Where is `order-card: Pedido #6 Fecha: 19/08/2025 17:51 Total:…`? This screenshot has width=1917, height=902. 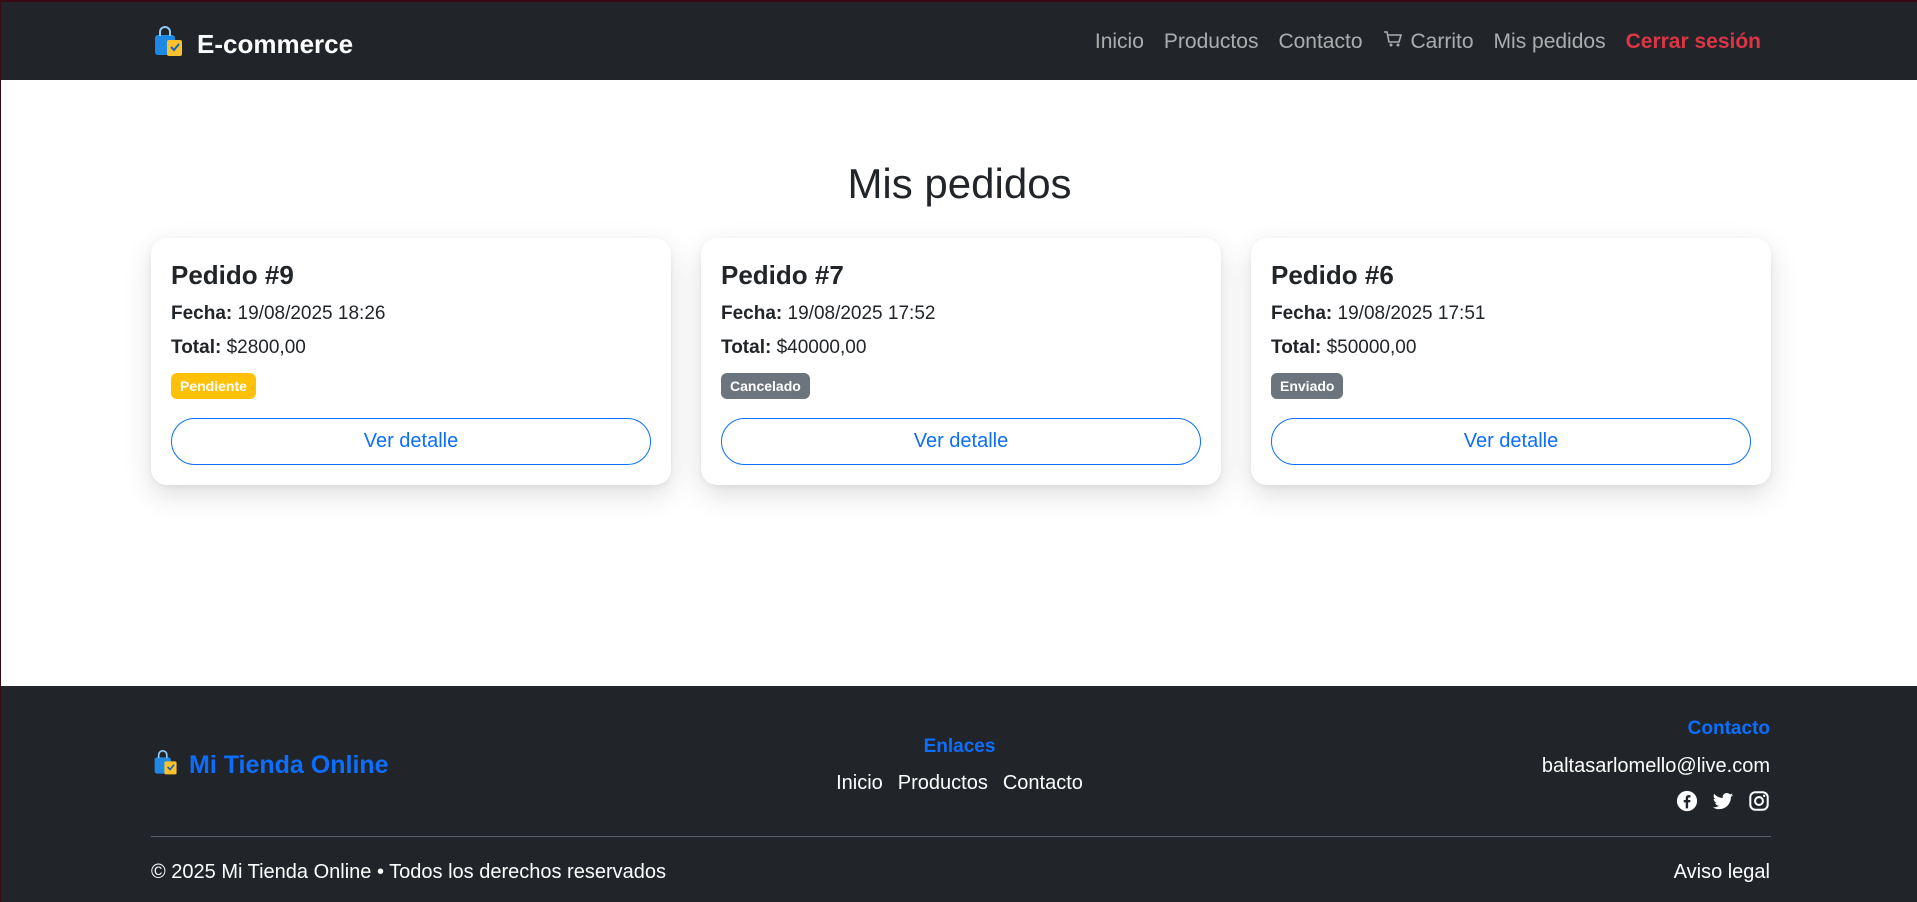
order-card: Pedido #6 Fecha: 19/08/2025 17:51 Total:… is located at coordinates (1511, 361).